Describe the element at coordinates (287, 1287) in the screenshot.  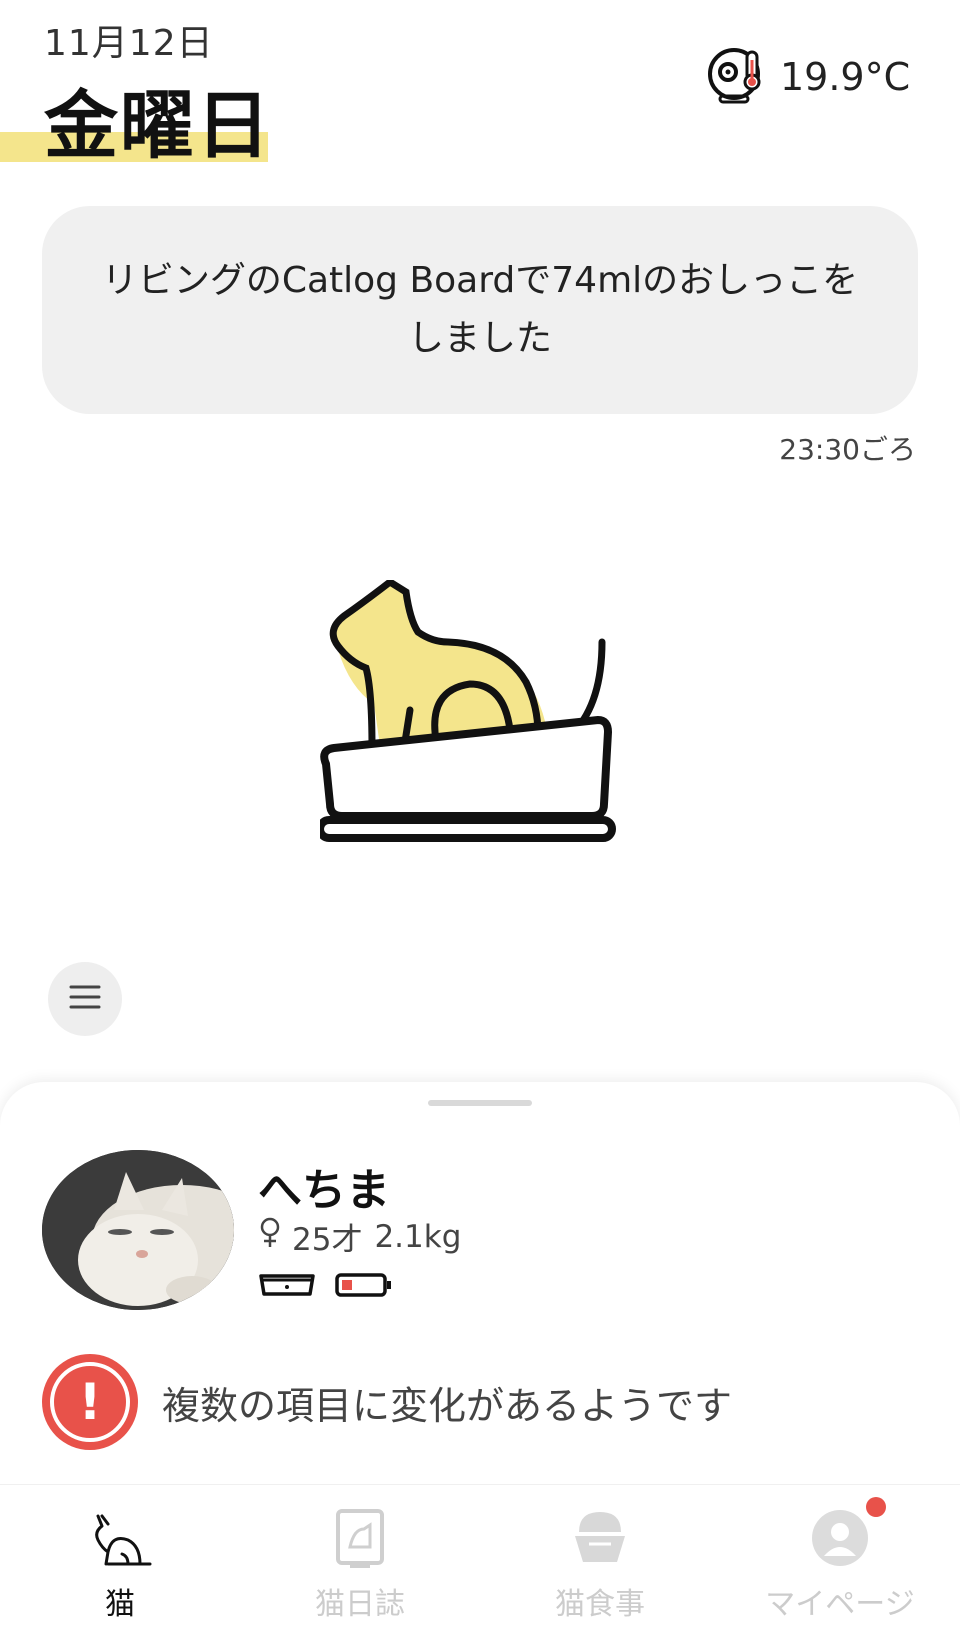
I see `litter-box-device-icon` at that location.